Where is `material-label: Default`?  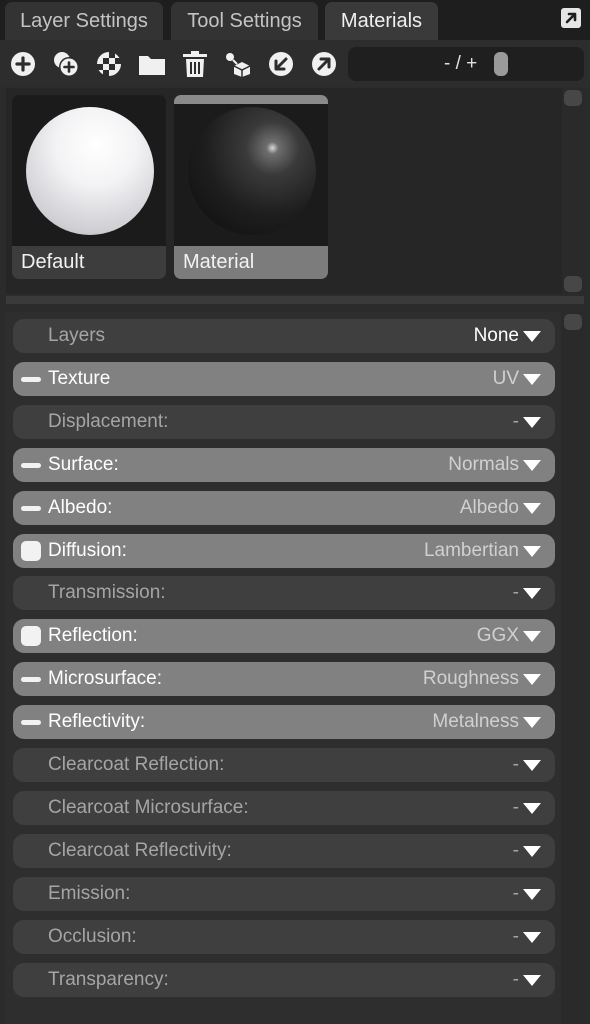 material-label: Default is located at coordinates (89, 262).